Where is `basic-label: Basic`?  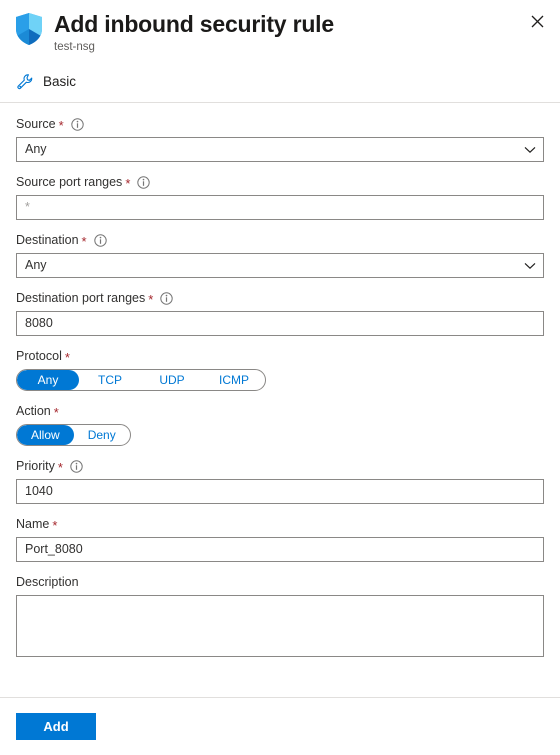
basic-label: Basic is located at coordinates (60, 81).